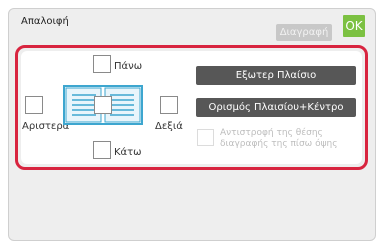 The width and height of the screenshot is (380, 241). I want to click on right-checkbox, so click(169, 105).